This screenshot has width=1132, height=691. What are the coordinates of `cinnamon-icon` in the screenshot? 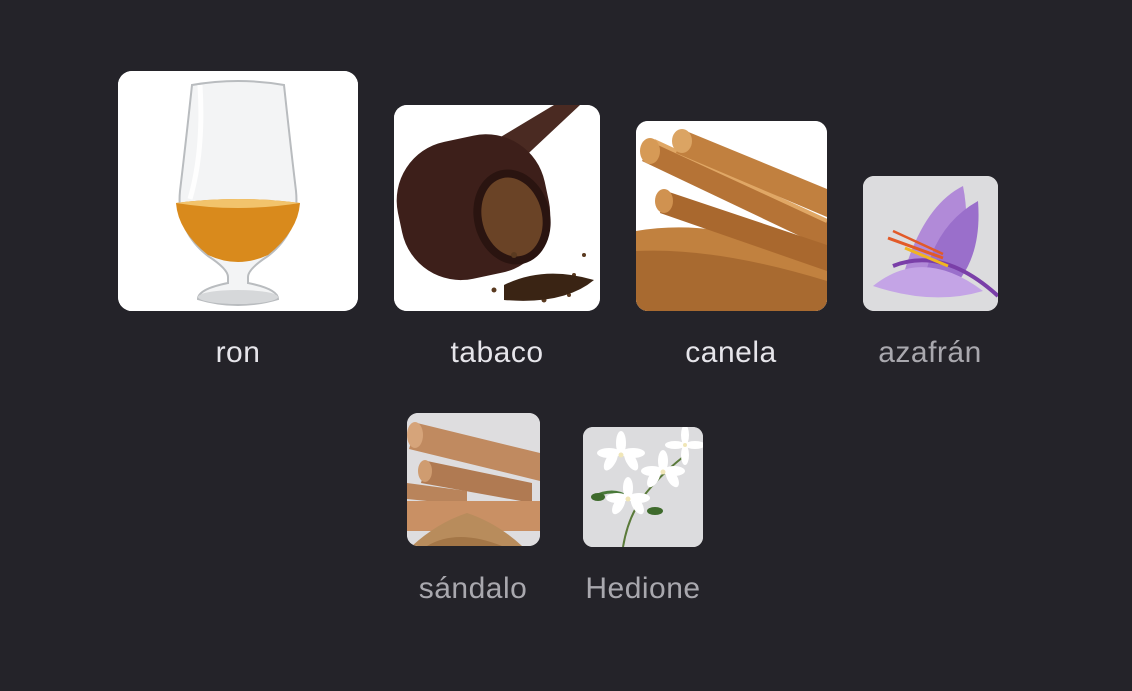 It's located at (731, 216).